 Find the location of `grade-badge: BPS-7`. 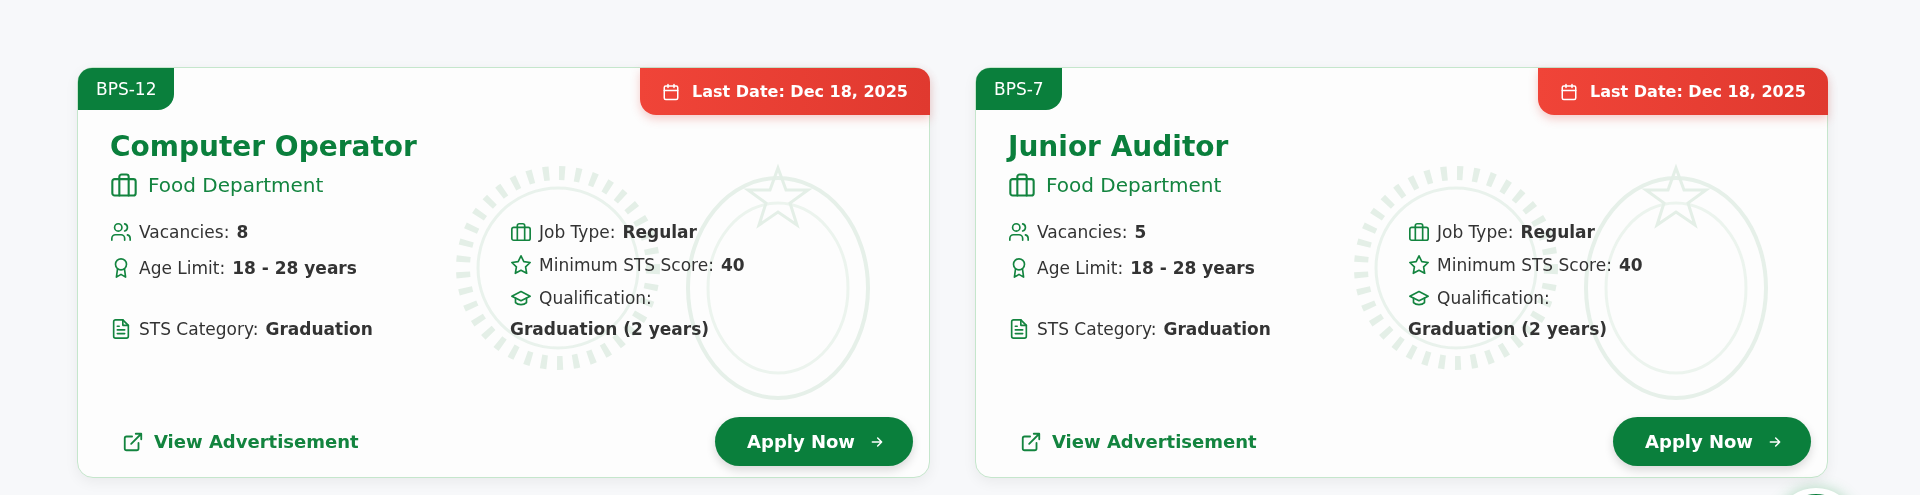

grade-badge: BPS-7 is located at coordinates (1019, 89).